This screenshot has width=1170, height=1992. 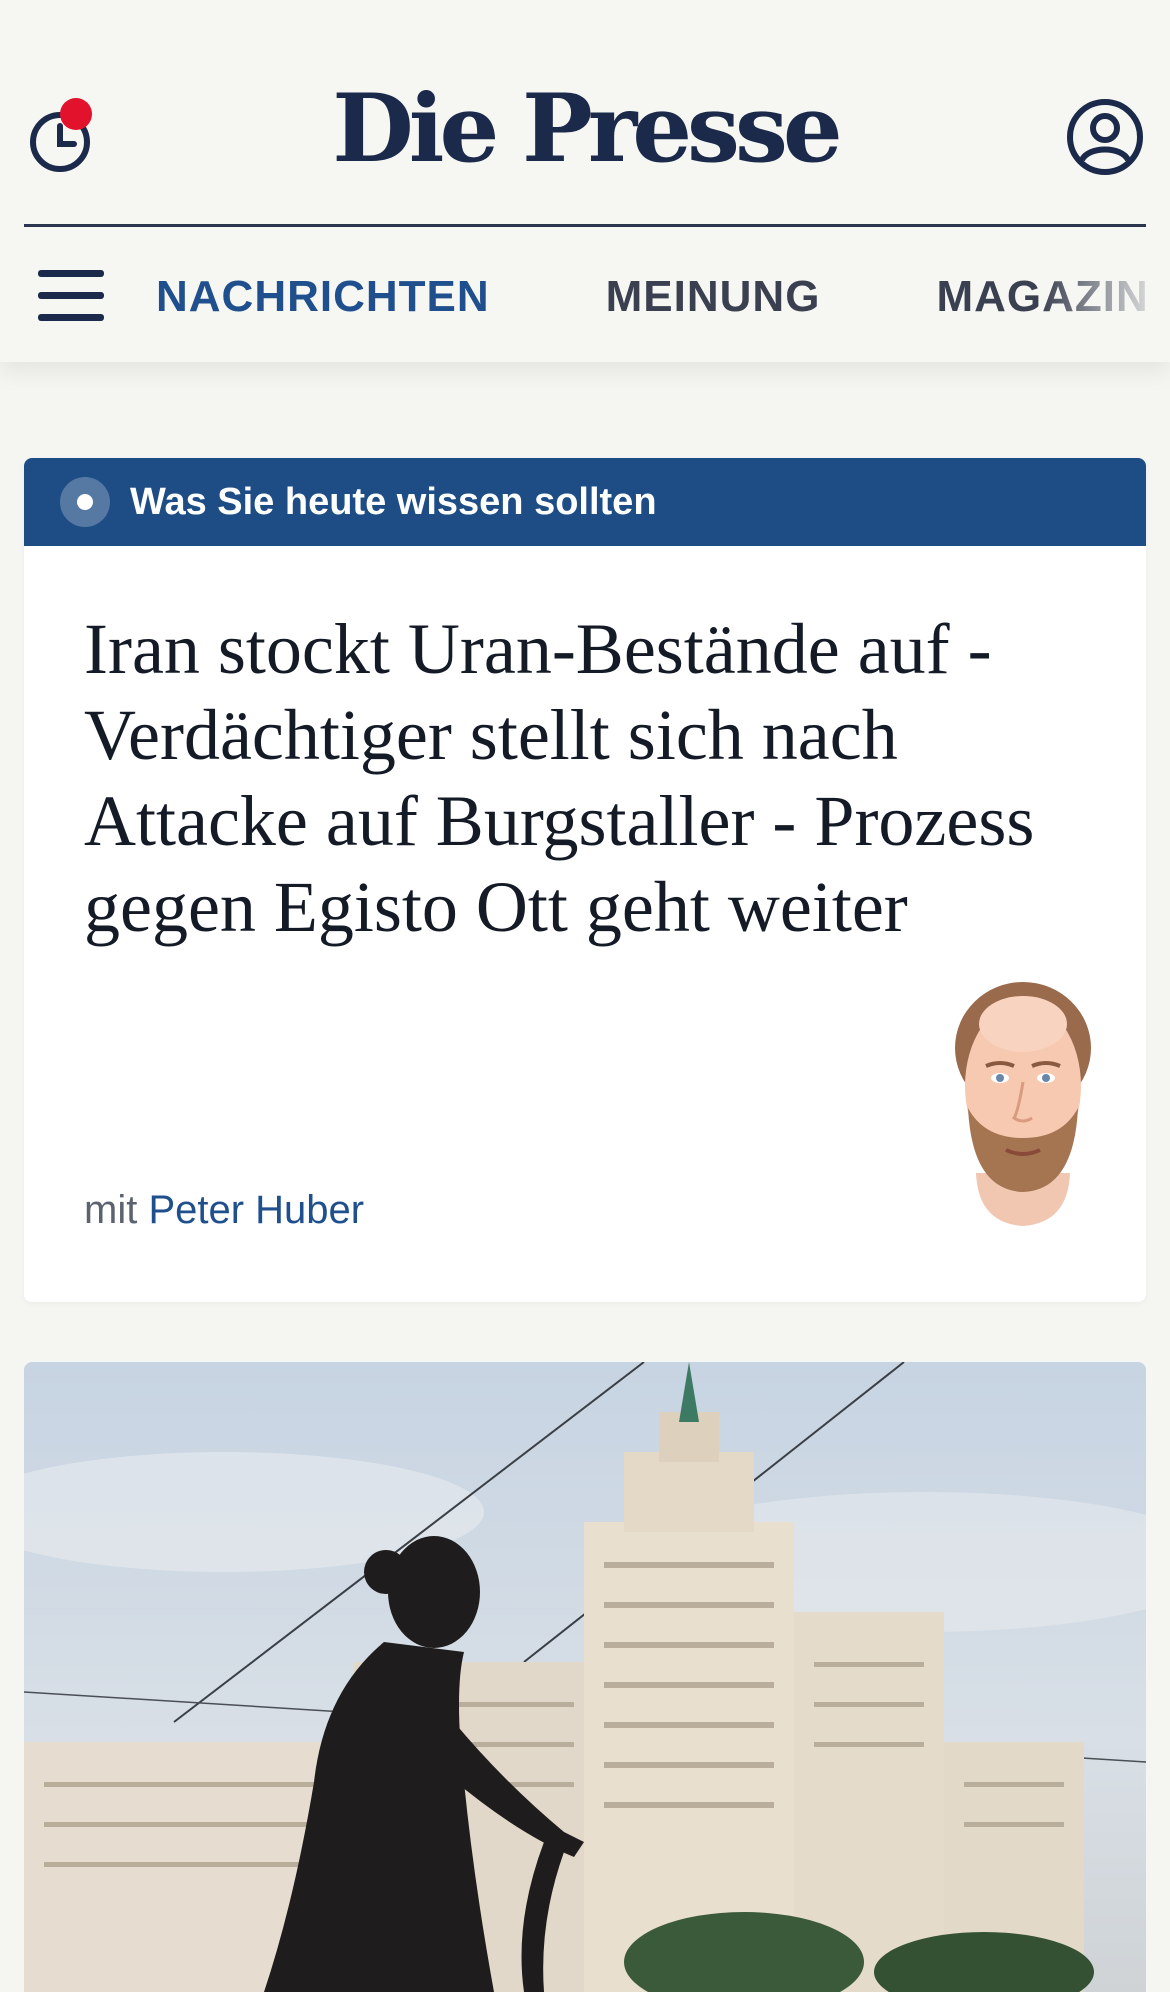 I want to click on briefing-banner-label: Was Sie heute wissen sollten, so click(x=393, y=501).